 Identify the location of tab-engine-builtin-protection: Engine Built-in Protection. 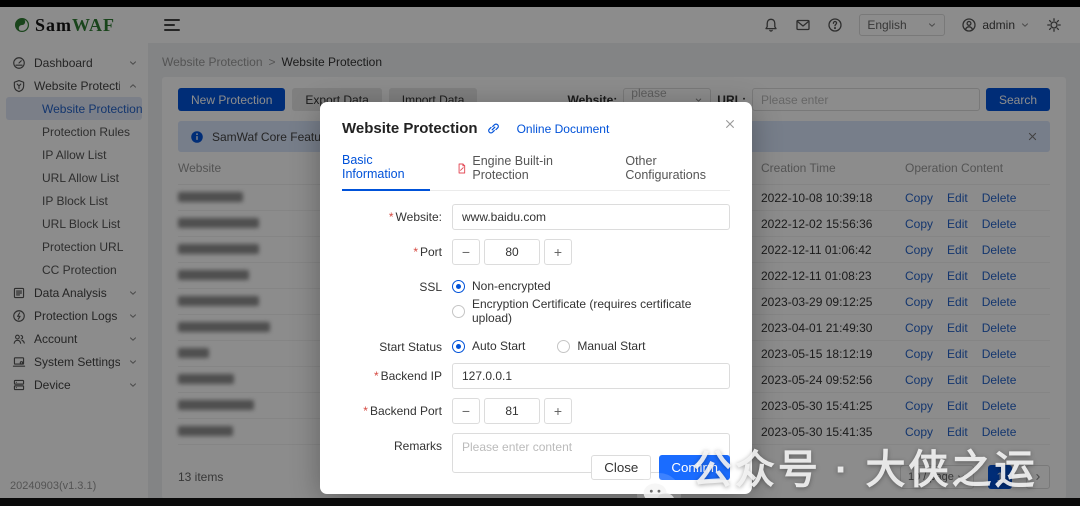
(528, 172).